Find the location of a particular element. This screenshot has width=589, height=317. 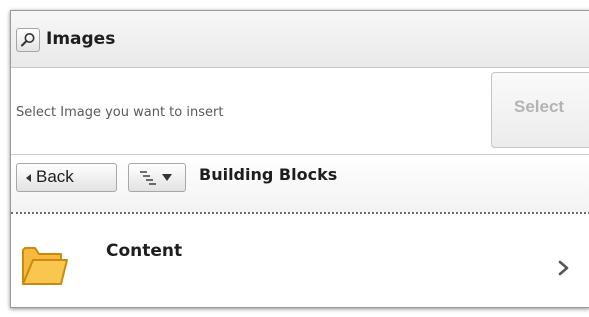

instruction-text: Select Image you want to insert is located at coordinates (120, 112).